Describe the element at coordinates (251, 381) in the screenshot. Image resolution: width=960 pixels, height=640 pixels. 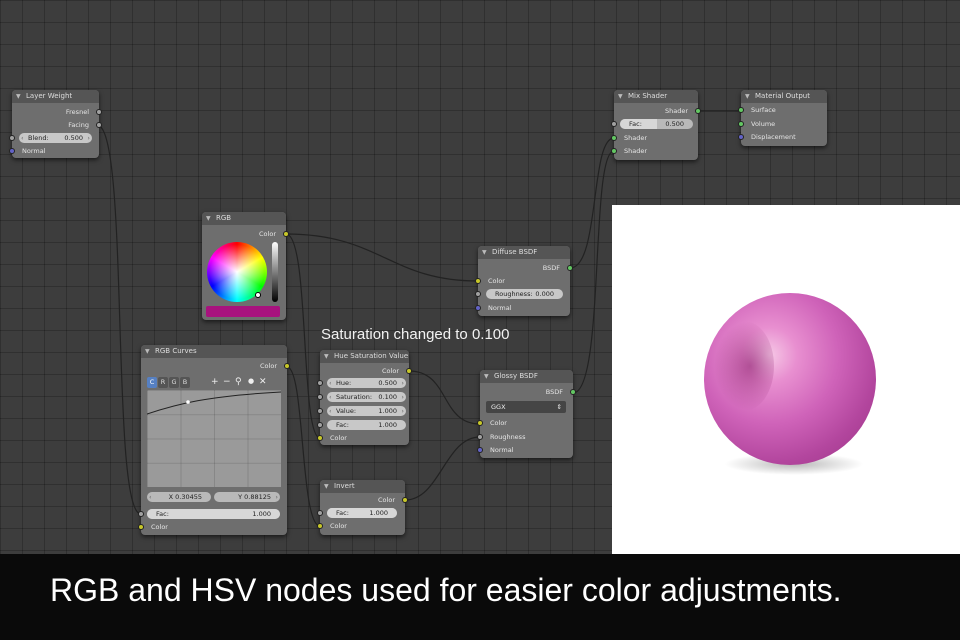
I see `clip-icon: ●` at that location.